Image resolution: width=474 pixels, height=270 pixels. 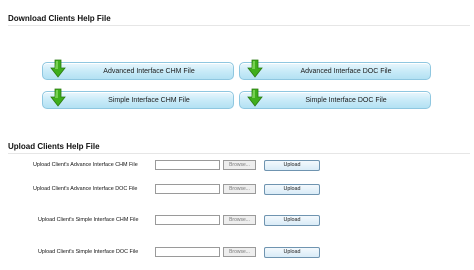 I want to click on download-button-label: Advanced Interface DOC File, so click(x=346, y=71).